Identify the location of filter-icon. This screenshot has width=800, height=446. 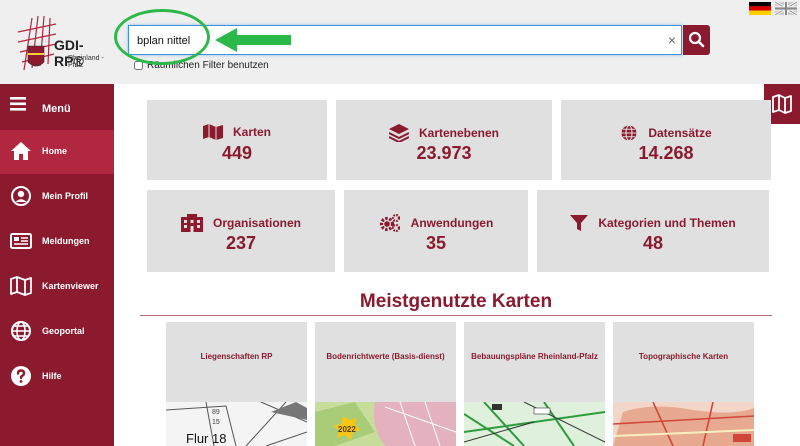
(579, 223).